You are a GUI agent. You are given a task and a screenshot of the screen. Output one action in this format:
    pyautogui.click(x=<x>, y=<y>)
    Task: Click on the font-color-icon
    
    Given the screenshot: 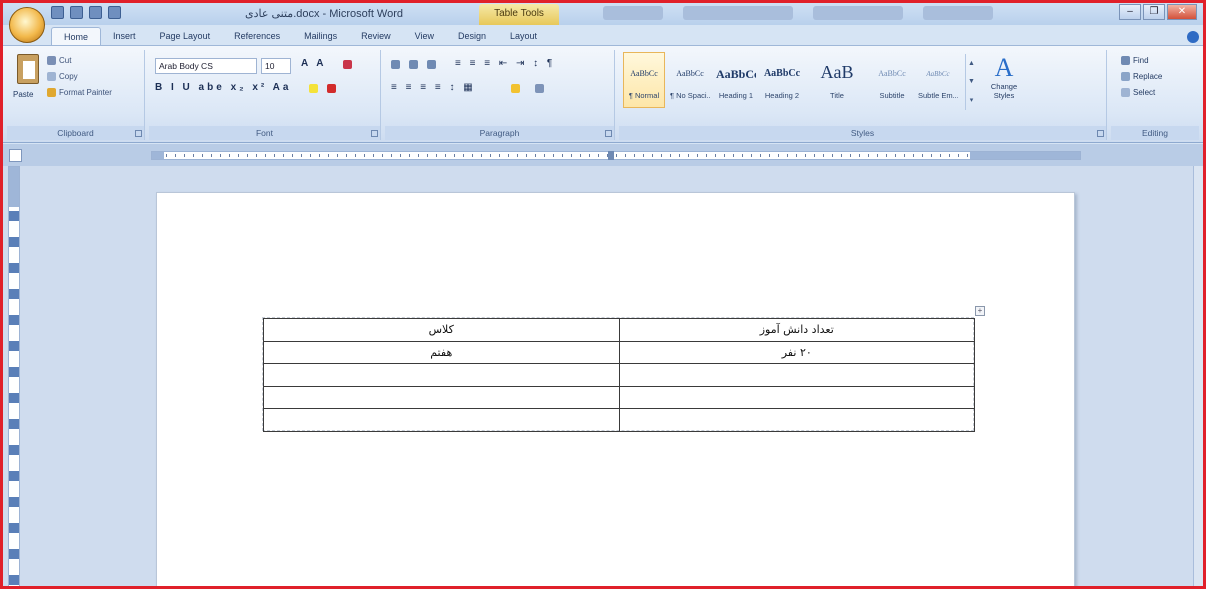 What is the action you would take?
    pyautogui.click(x=331, y=88)
    